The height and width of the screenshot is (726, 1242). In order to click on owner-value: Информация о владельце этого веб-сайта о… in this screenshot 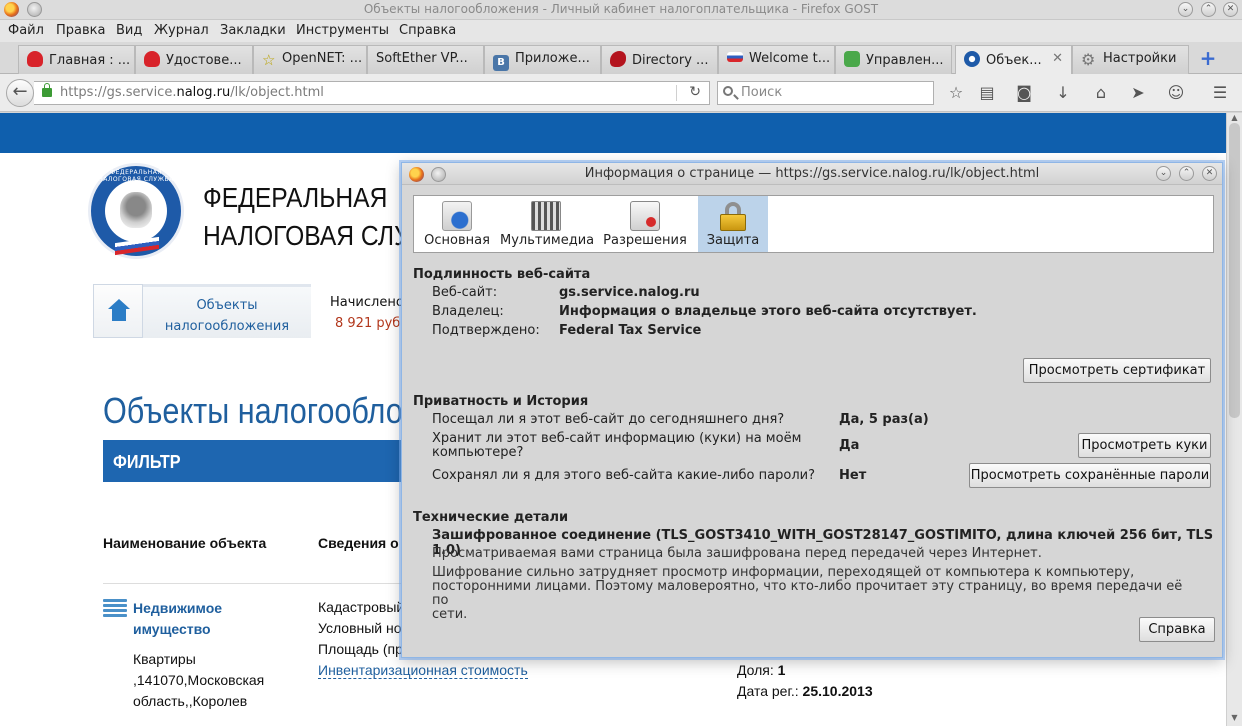, I will do `click(768, 311)`.